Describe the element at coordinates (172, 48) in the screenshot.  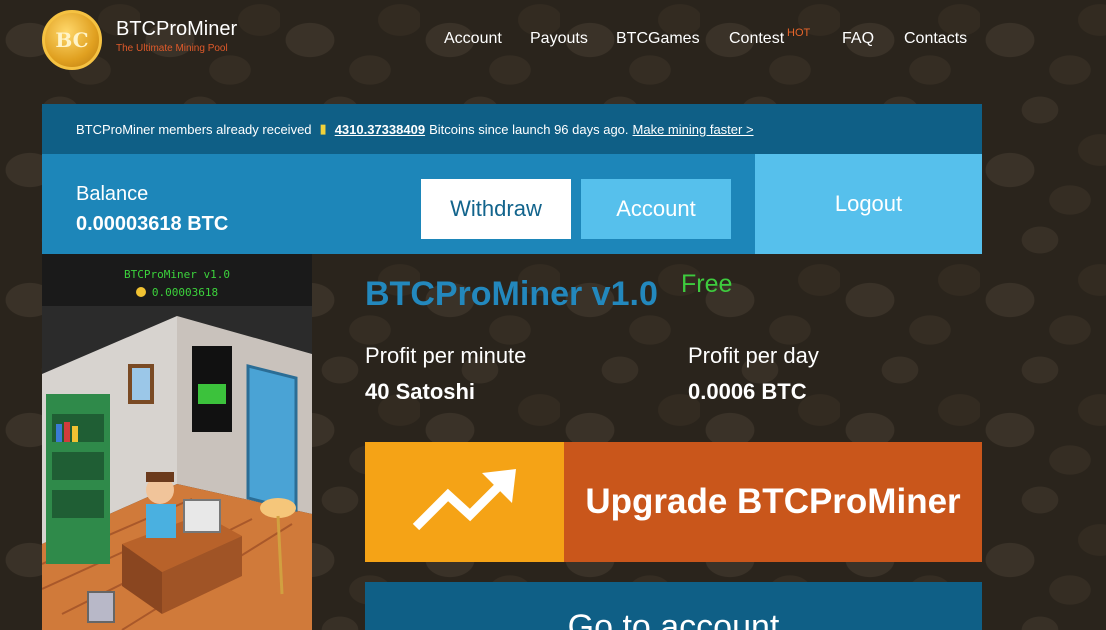
I see `brand-tagline: The Ultimate Mining Pool` at that location.